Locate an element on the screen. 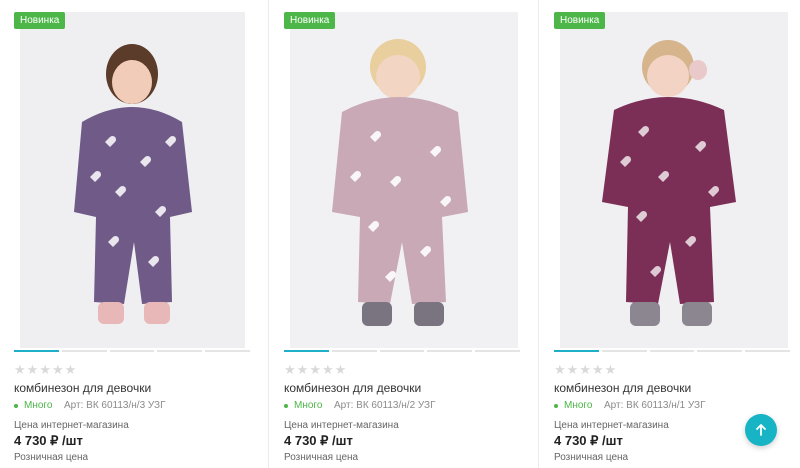 This screenshot has height=468, width=800. article-number: Арт: ВК 60113/н/2 УЗГ is located at coordinates (385, 405).